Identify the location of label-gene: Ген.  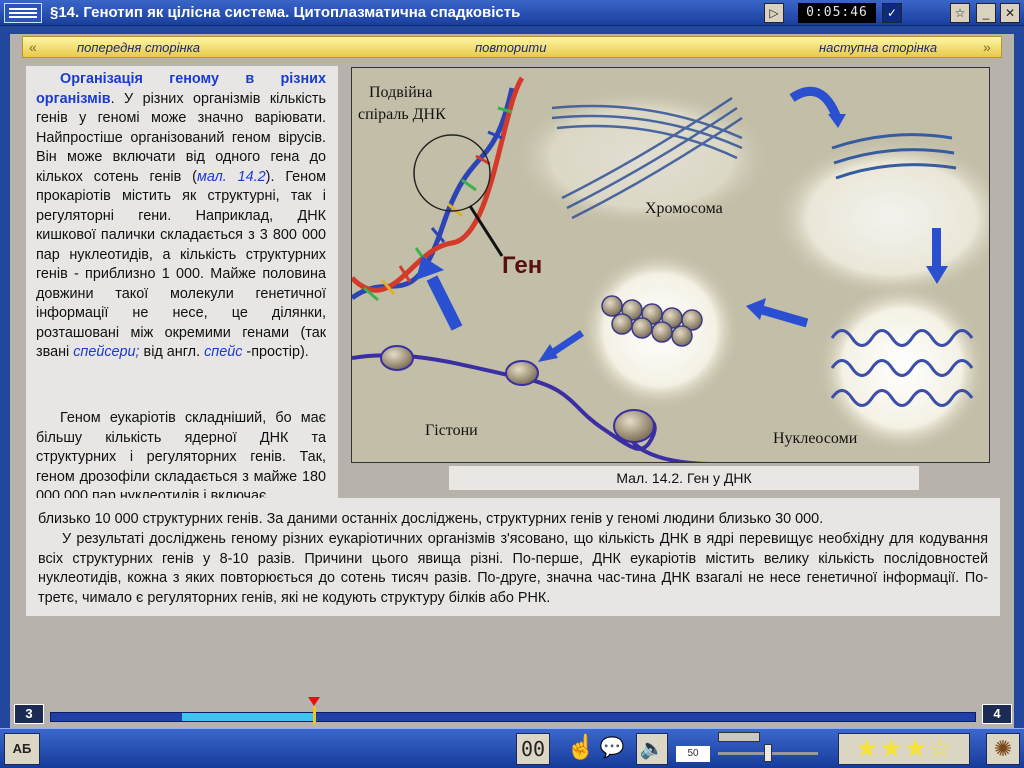
(522, 265).